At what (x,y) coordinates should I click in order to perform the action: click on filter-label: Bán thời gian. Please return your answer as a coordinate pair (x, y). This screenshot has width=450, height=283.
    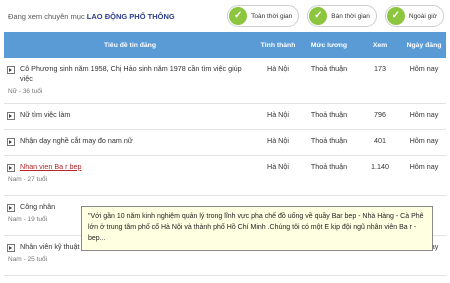
    Looking at the image, I should click on (350, 16).